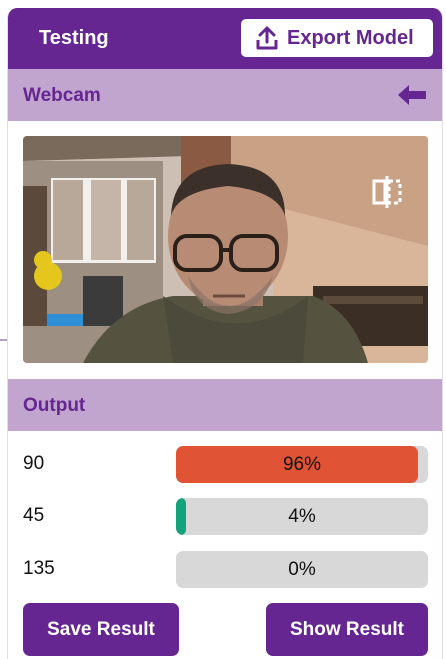 The image size is (446, 659). I want to click on confidence-bar: 96%, so click(302, 464).